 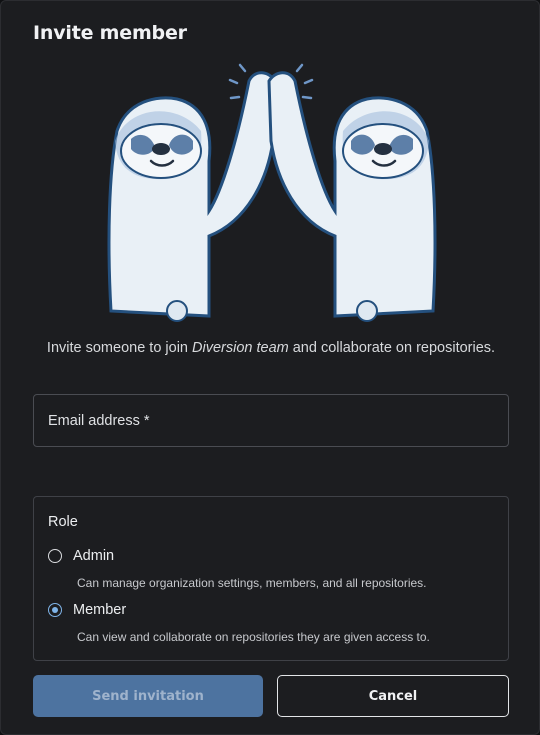 What do you see at coordinates (94, 556) in the screenshot?
I see `admin-label: Admin` at bounding box center [94, 556].